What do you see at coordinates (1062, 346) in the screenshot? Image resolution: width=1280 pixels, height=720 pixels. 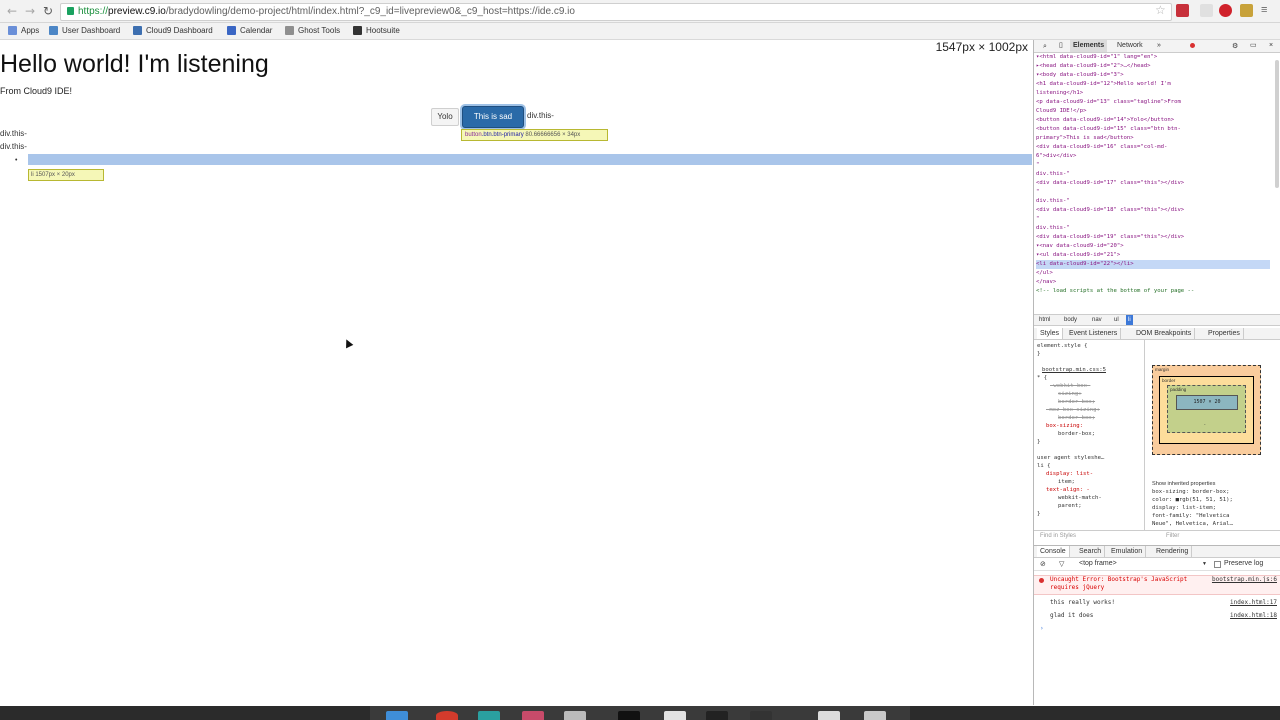 I see `element-style-rule: element.style {` at bounding box center [1062, 346].